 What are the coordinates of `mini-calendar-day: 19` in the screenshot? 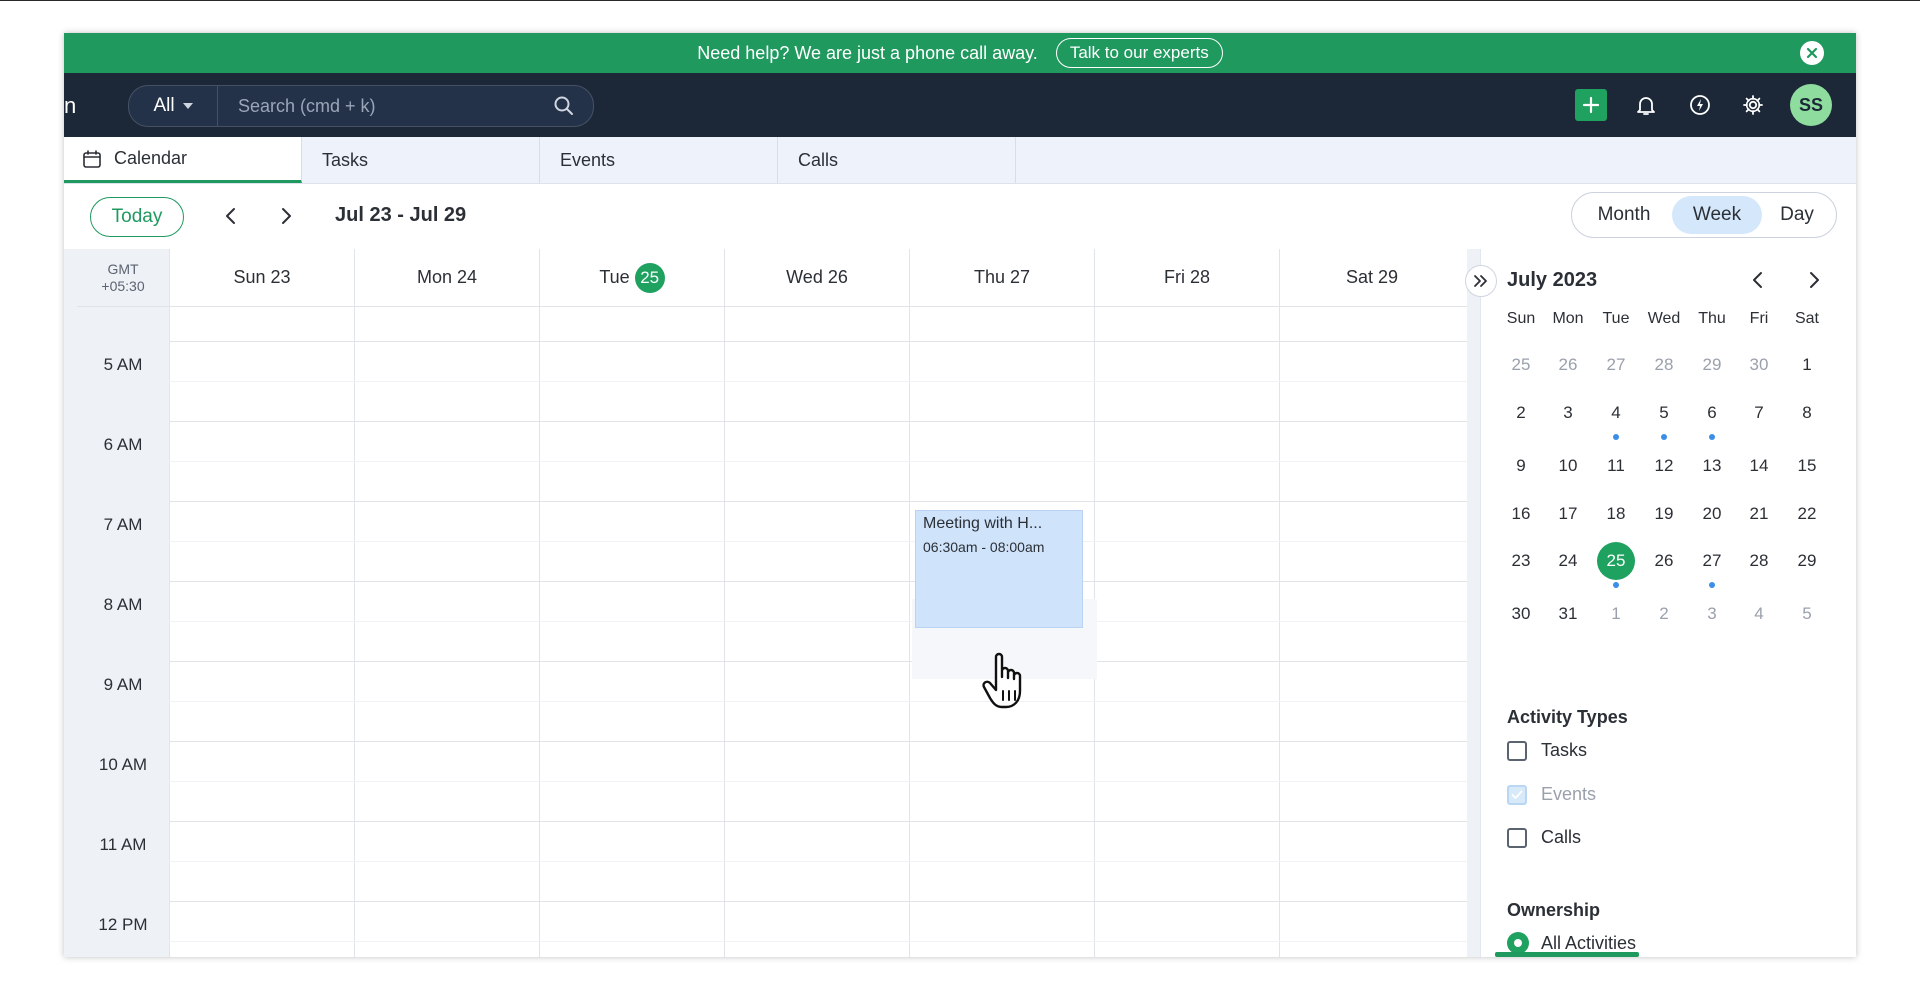 It's located at (1664, 514).